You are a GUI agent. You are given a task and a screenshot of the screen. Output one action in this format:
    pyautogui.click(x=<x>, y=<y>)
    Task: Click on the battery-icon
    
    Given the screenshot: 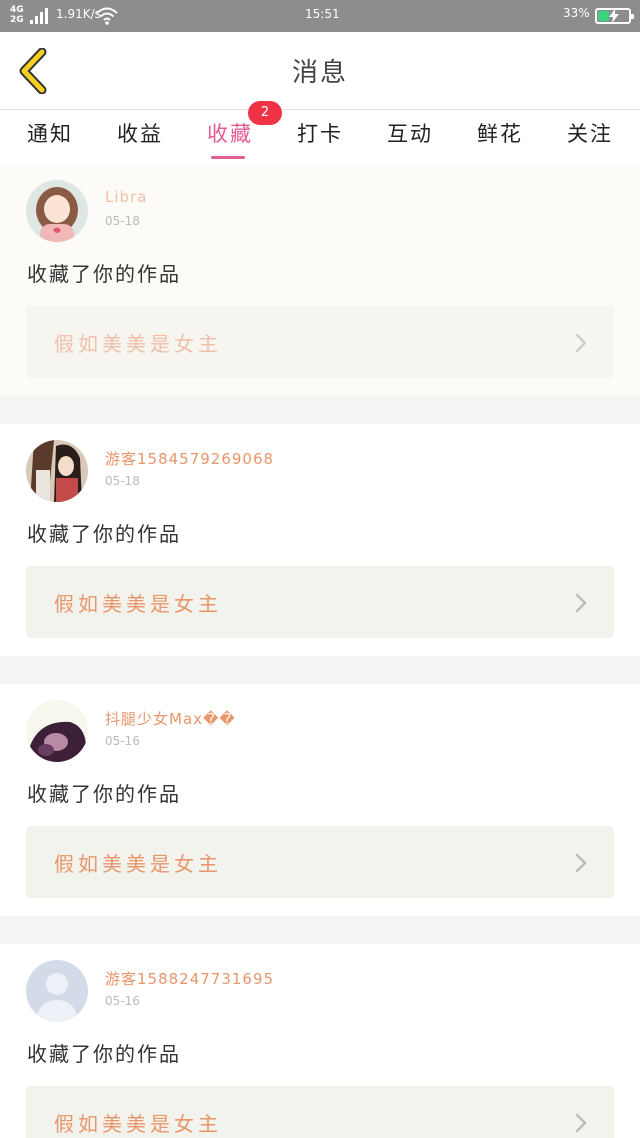 What is the action you would take?
    pyautogui.click(x=614, y=16)
    